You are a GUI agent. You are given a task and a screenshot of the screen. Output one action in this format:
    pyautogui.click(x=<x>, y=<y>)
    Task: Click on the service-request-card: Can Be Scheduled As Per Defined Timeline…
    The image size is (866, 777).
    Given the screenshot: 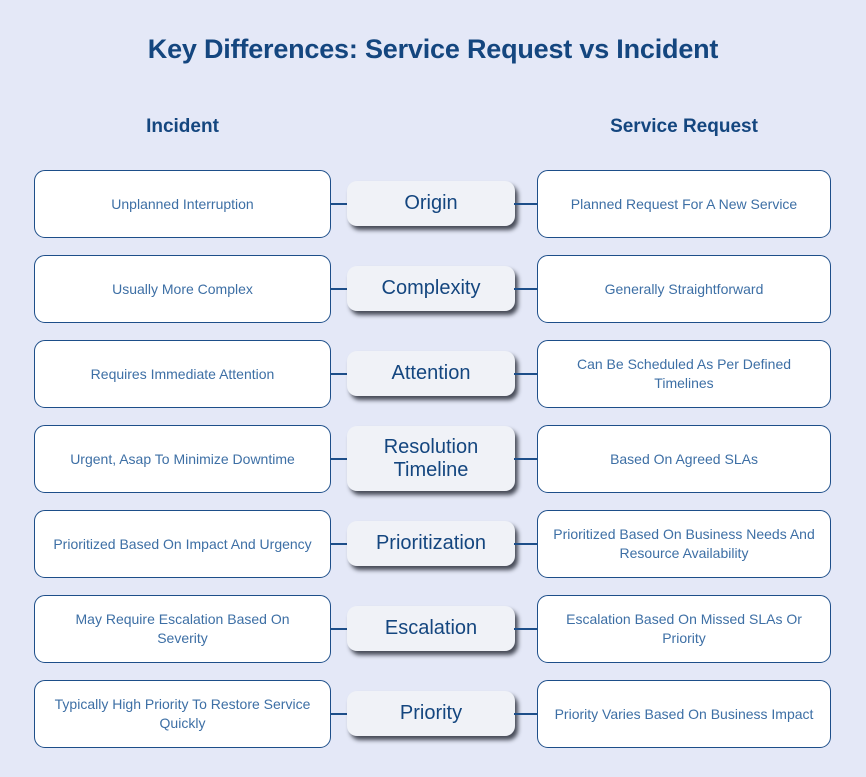 What is the action you would take?
    pyautogui.click(x=684, y=374)
    